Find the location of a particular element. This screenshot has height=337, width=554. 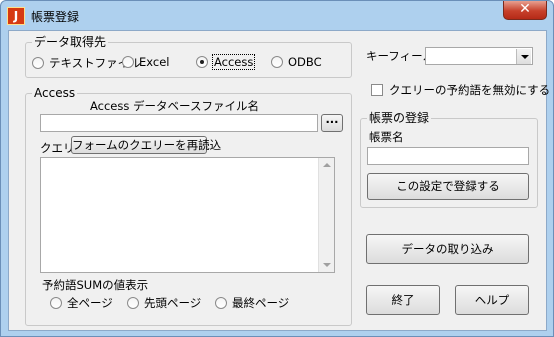

radio-label: ODBC is located at coordinates (305, 62).